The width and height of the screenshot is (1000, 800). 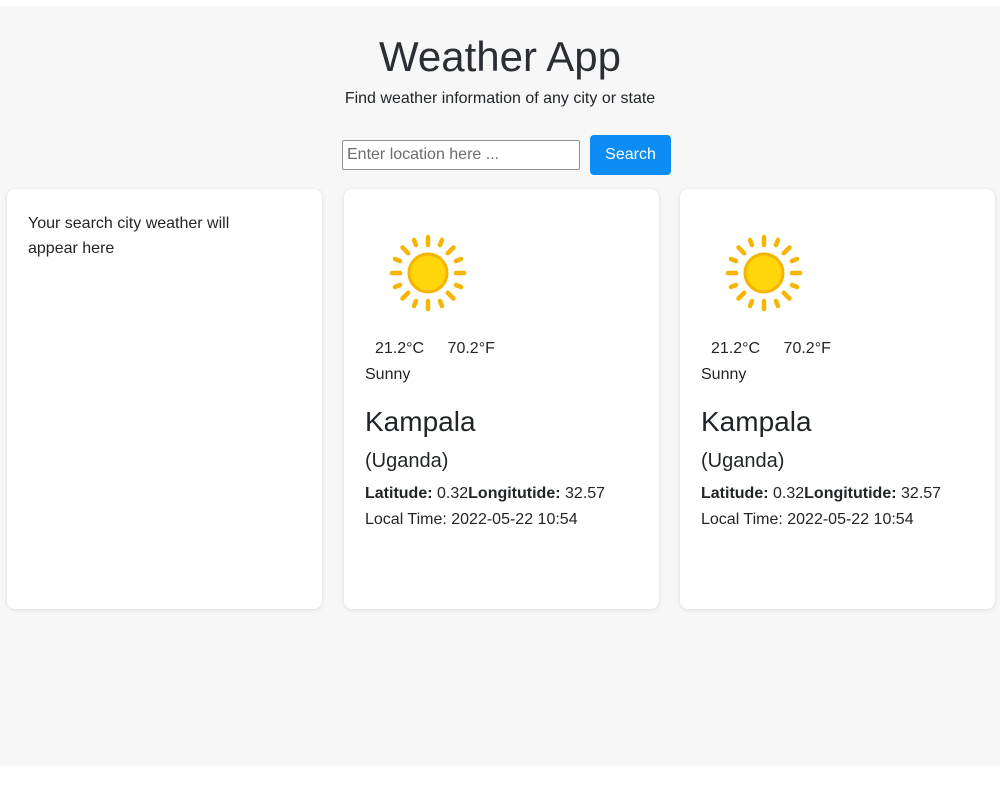 What do you see at coordinates (461, 155) in the screenshot?
I see `search-input` at bounding box center [461, 155].